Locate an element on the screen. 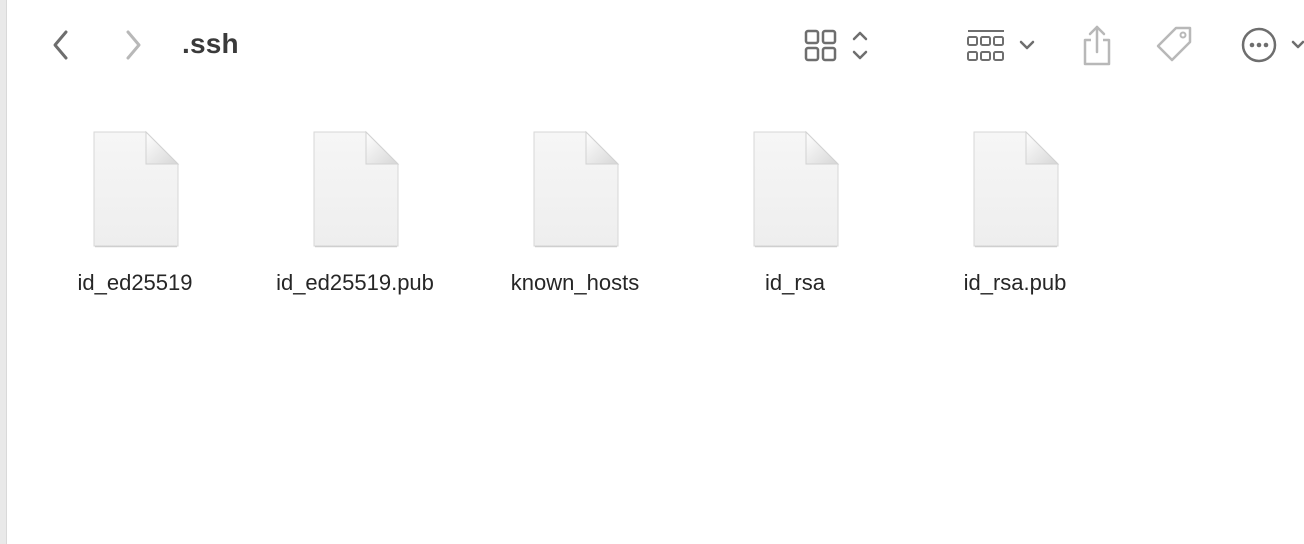 Image resolution: width=1304 pixels, height=544 pixels. folder-title: .ssh is located at coordinates (210, 43).